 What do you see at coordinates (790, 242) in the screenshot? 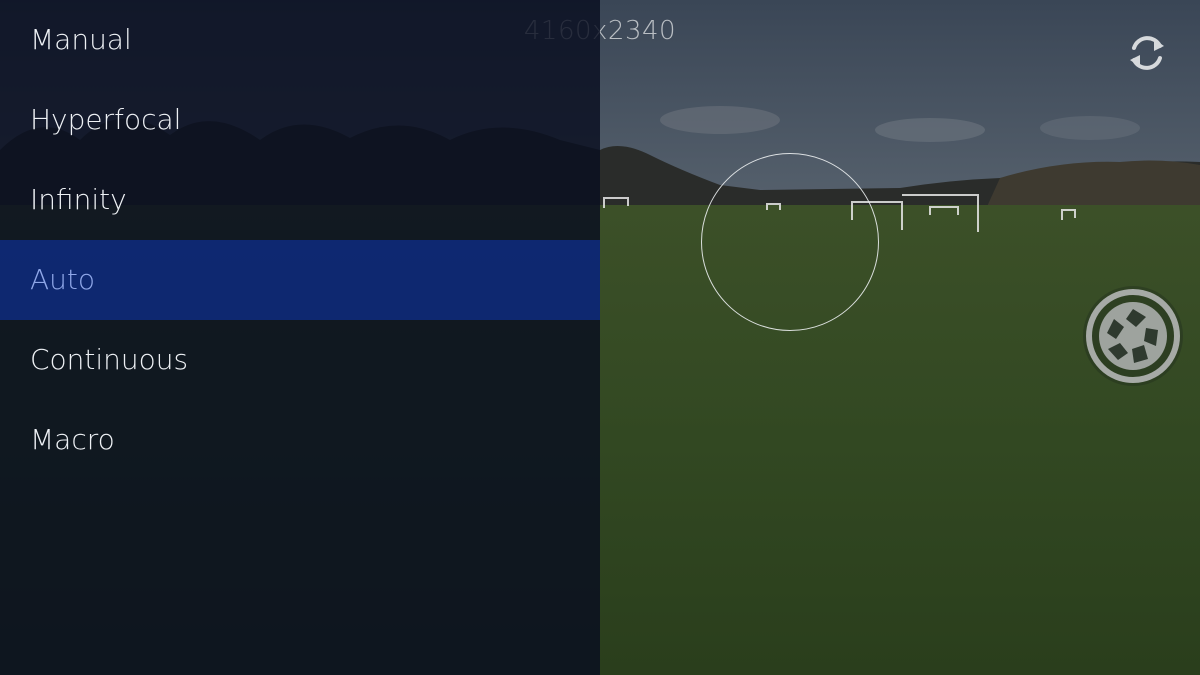
I see `focus-area-circle` at bounding box center [790, 242].